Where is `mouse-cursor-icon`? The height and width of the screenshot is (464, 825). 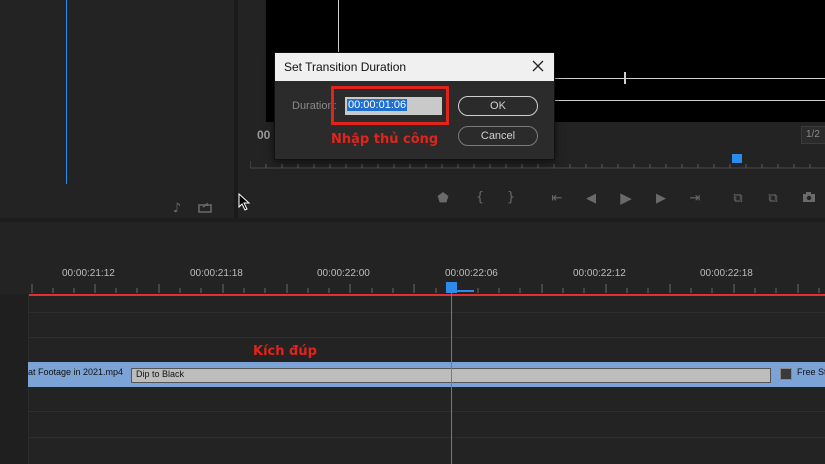
mouse-cursor-icon is located at coordinates (245, 203).